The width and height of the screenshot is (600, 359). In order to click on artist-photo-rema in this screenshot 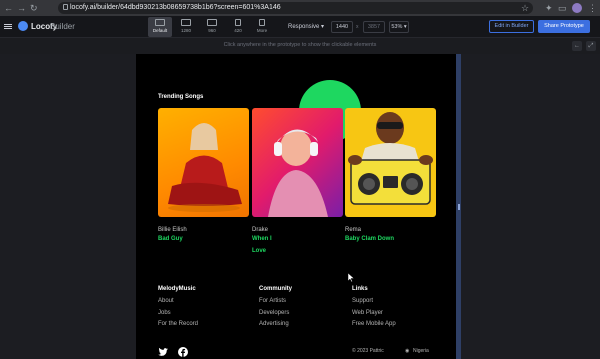, I will do `click(390, 158)`.